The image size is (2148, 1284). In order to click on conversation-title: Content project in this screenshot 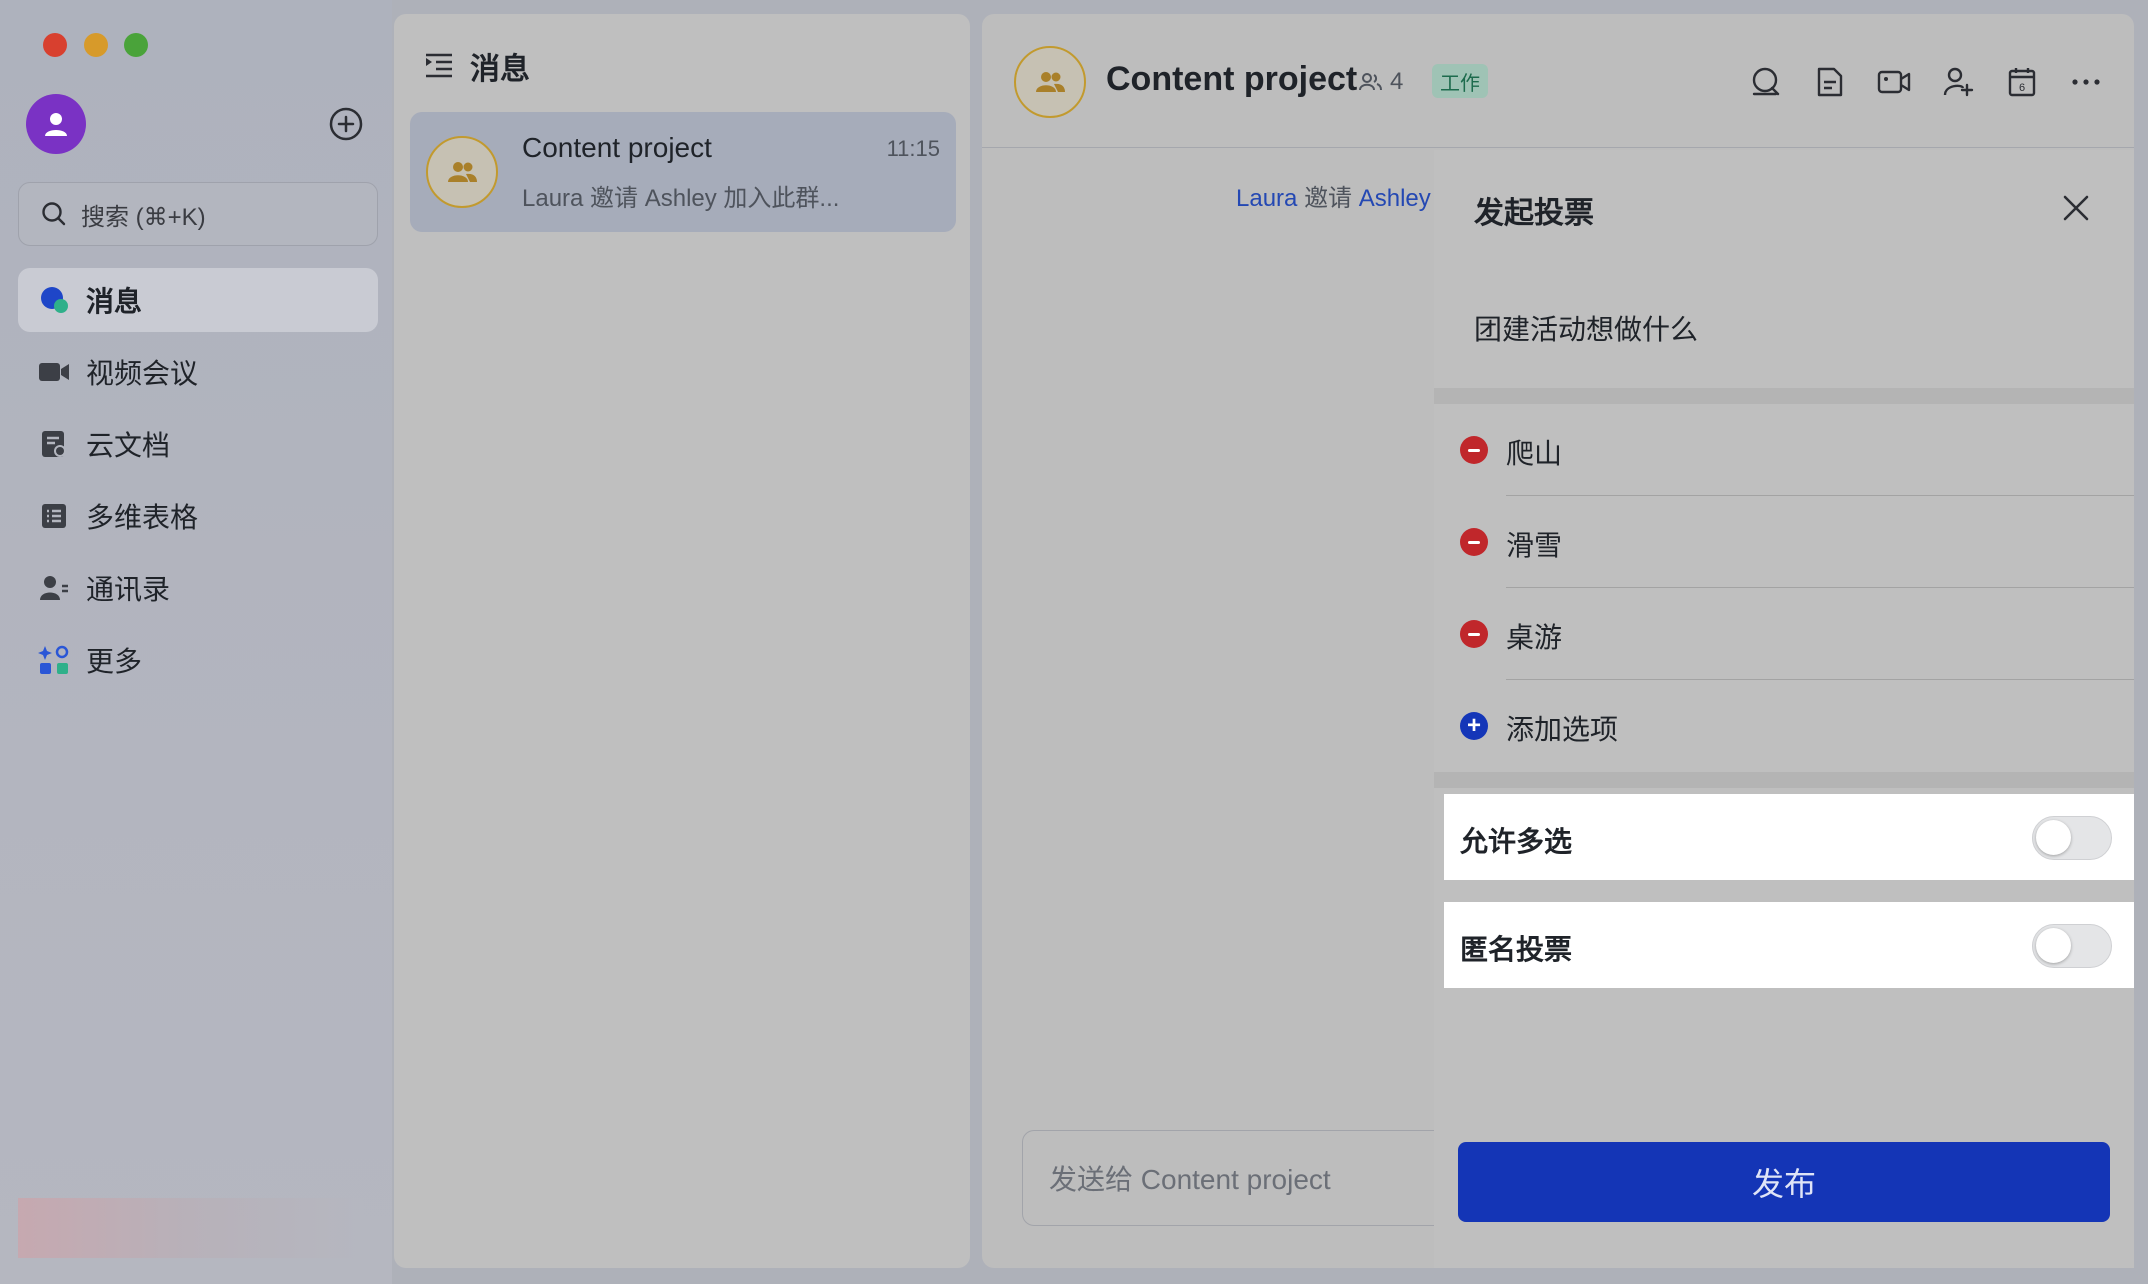, I will do `click(1231, 79)`.